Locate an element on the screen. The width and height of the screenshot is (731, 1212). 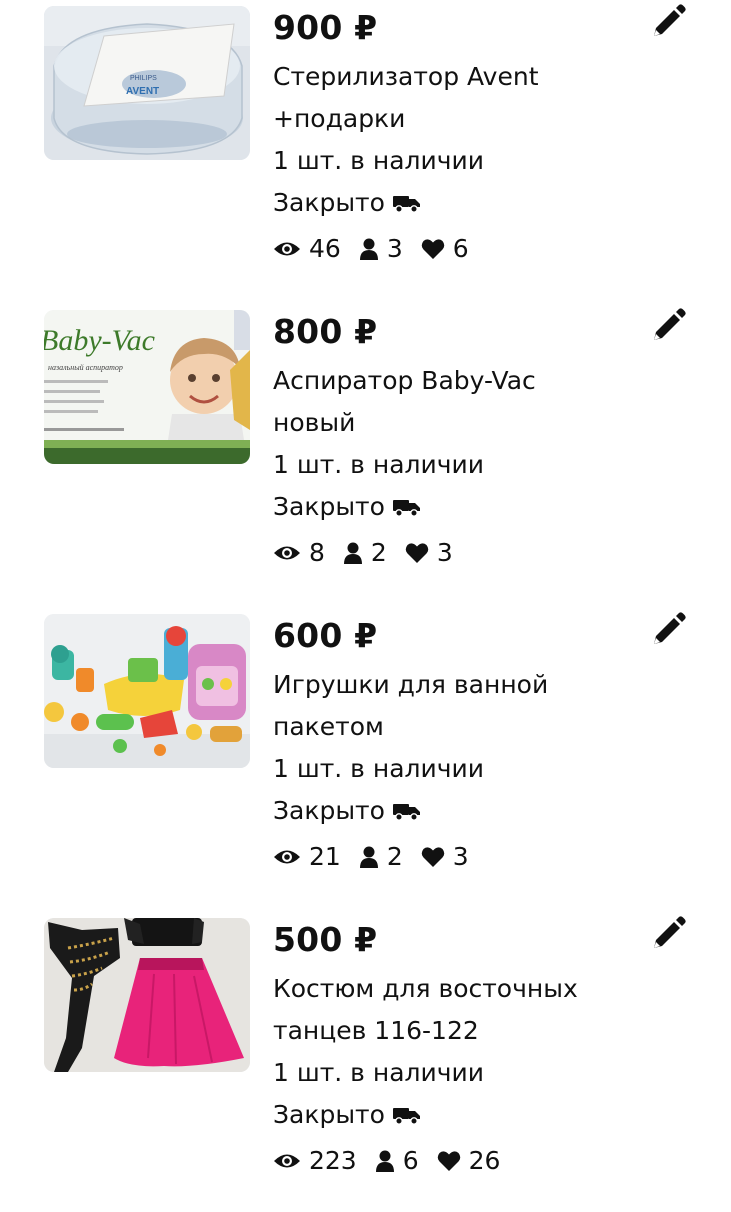
svg-text: PHILIPS is located at coordinates (143, 78).